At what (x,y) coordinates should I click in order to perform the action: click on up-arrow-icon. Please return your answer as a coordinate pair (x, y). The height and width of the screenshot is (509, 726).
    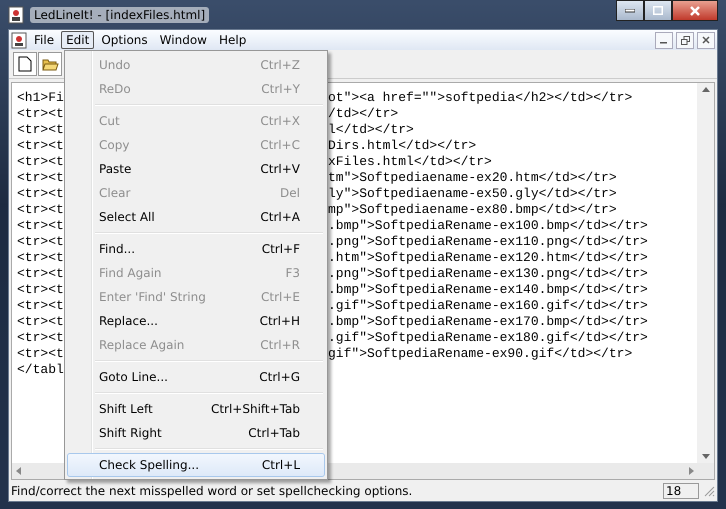
    Looking at the image, I should click on (706, 89).